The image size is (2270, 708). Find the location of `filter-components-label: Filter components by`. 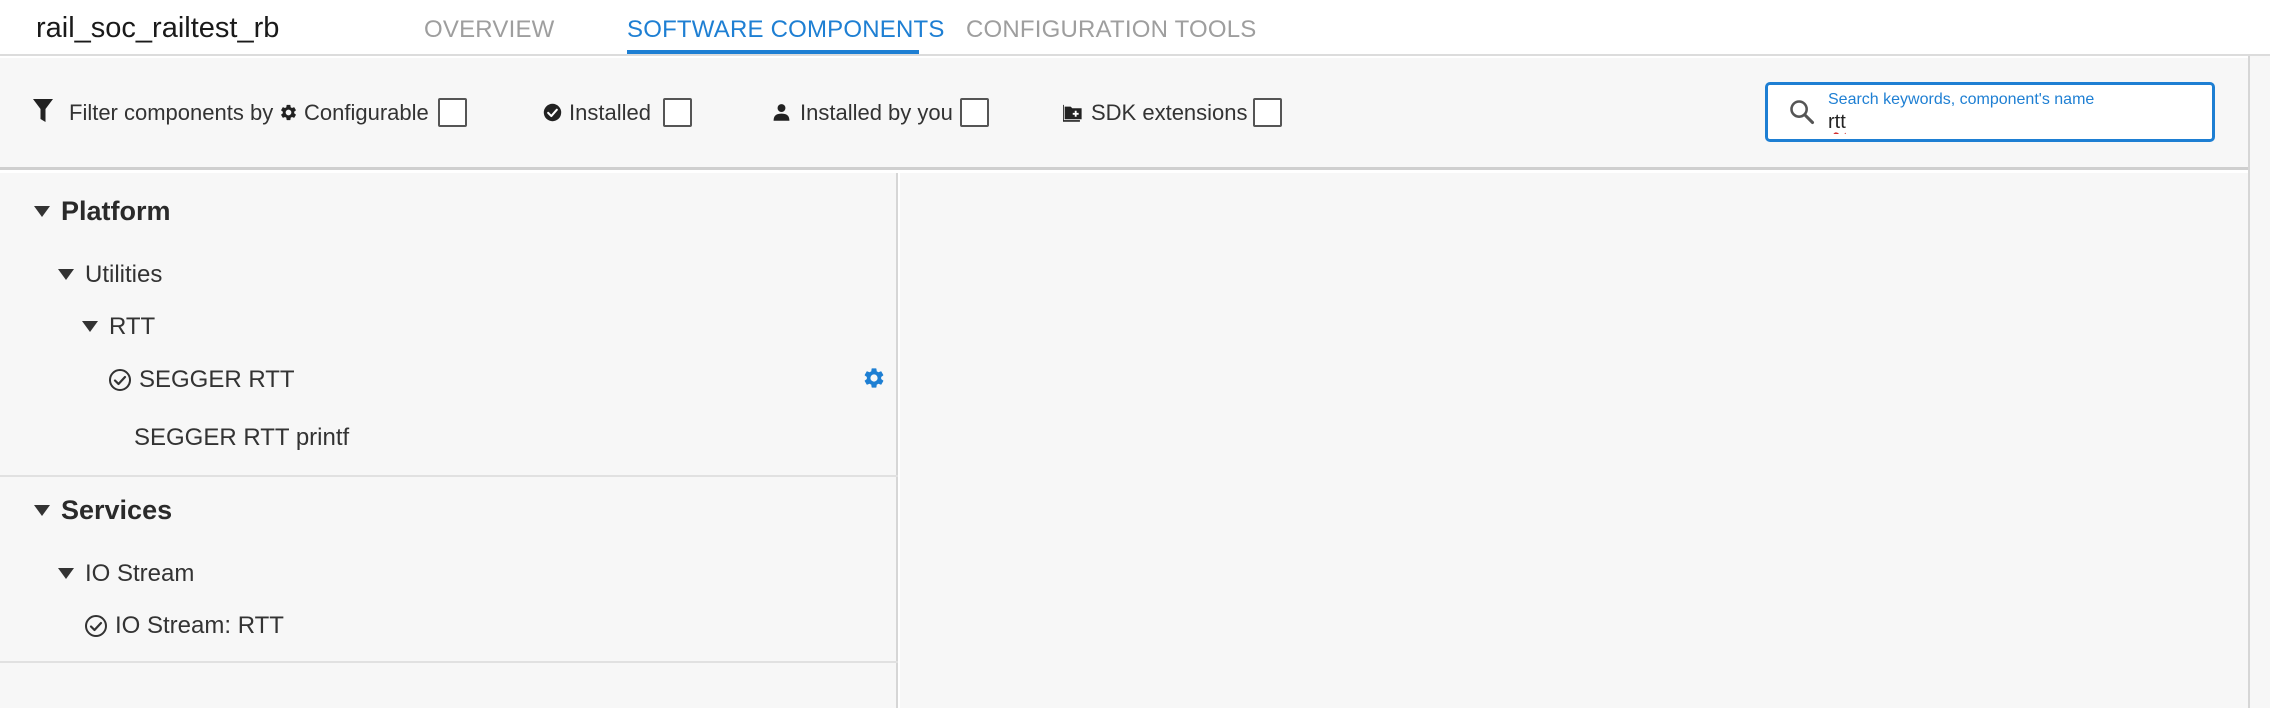

filter-components-label: Filter components by is located at coordinates (171, 112).